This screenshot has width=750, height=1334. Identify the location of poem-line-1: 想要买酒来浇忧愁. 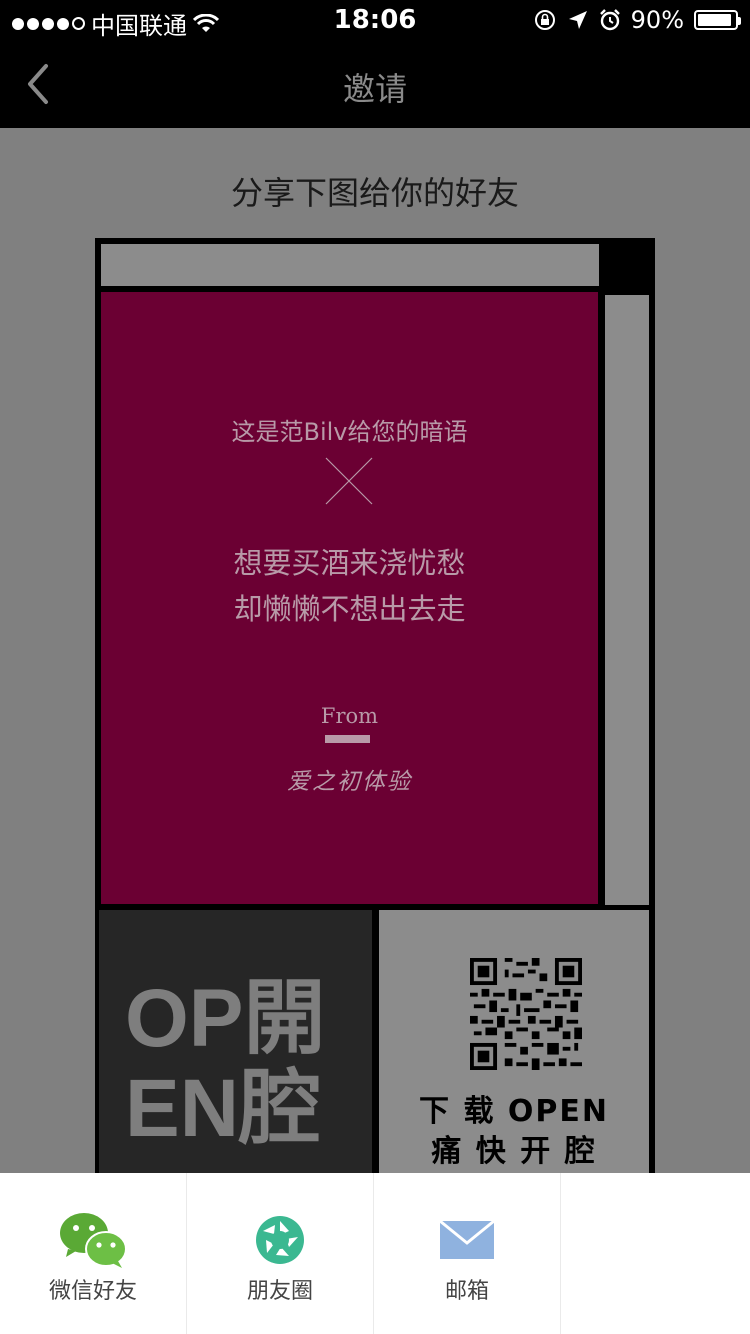
(349, 563).